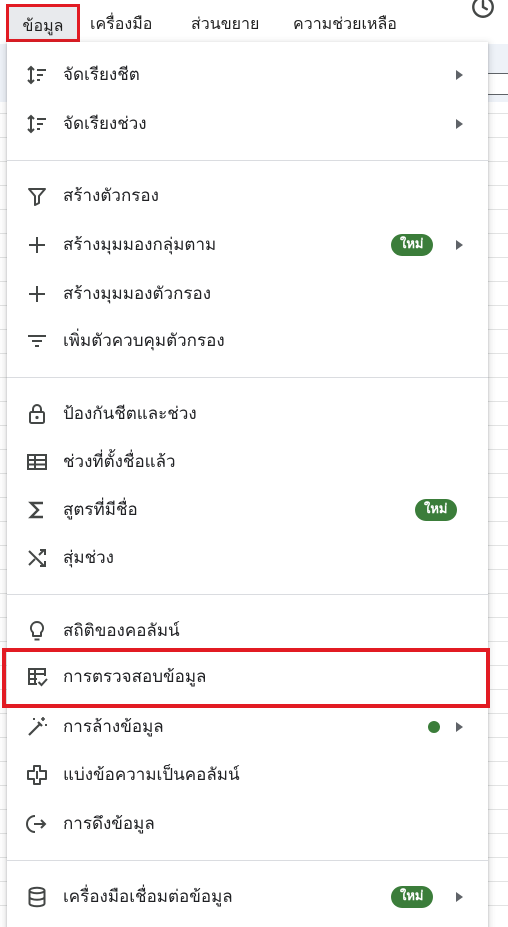 The width and height of the screenshot is (508, 927). I want to click on table-icon, so click(37, 462).